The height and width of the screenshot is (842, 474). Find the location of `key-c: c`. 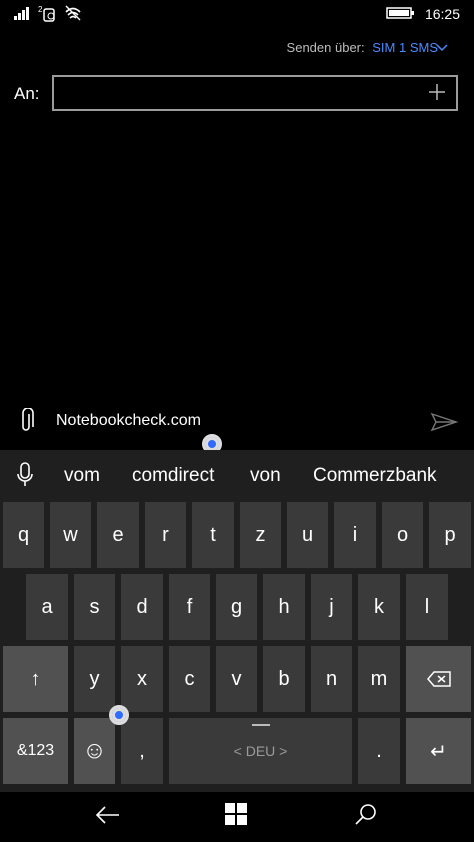

key-c: c is located at coordinates (189, 679).